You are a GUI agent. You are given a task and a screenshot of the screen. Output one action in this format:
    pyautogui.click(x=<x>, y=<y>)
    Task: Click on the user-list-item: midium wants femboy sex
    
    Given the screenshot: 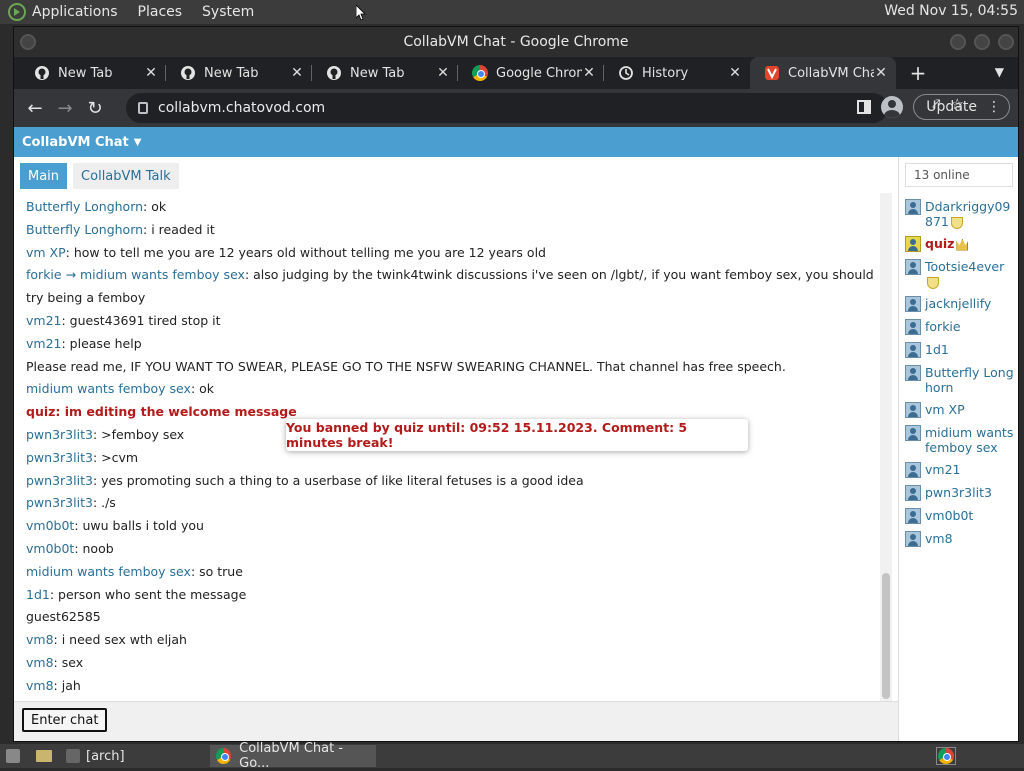 What is the action you would take?
    pyautogui.click(x=960, y=440)
    